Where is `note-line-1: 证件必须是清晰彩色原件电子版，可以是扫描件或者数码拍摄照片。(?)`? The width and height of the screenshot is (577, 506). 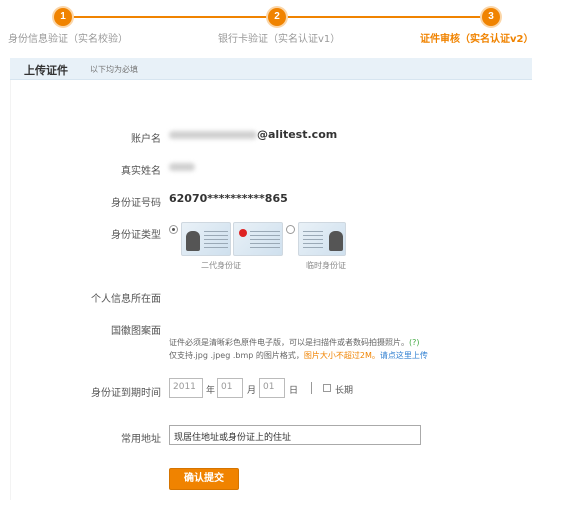 note-line-1: 证件必须是清晰彩色原件电子版，可以是扫描件或者数码拍摄照片。(?) is located at coordinates (294, 342).